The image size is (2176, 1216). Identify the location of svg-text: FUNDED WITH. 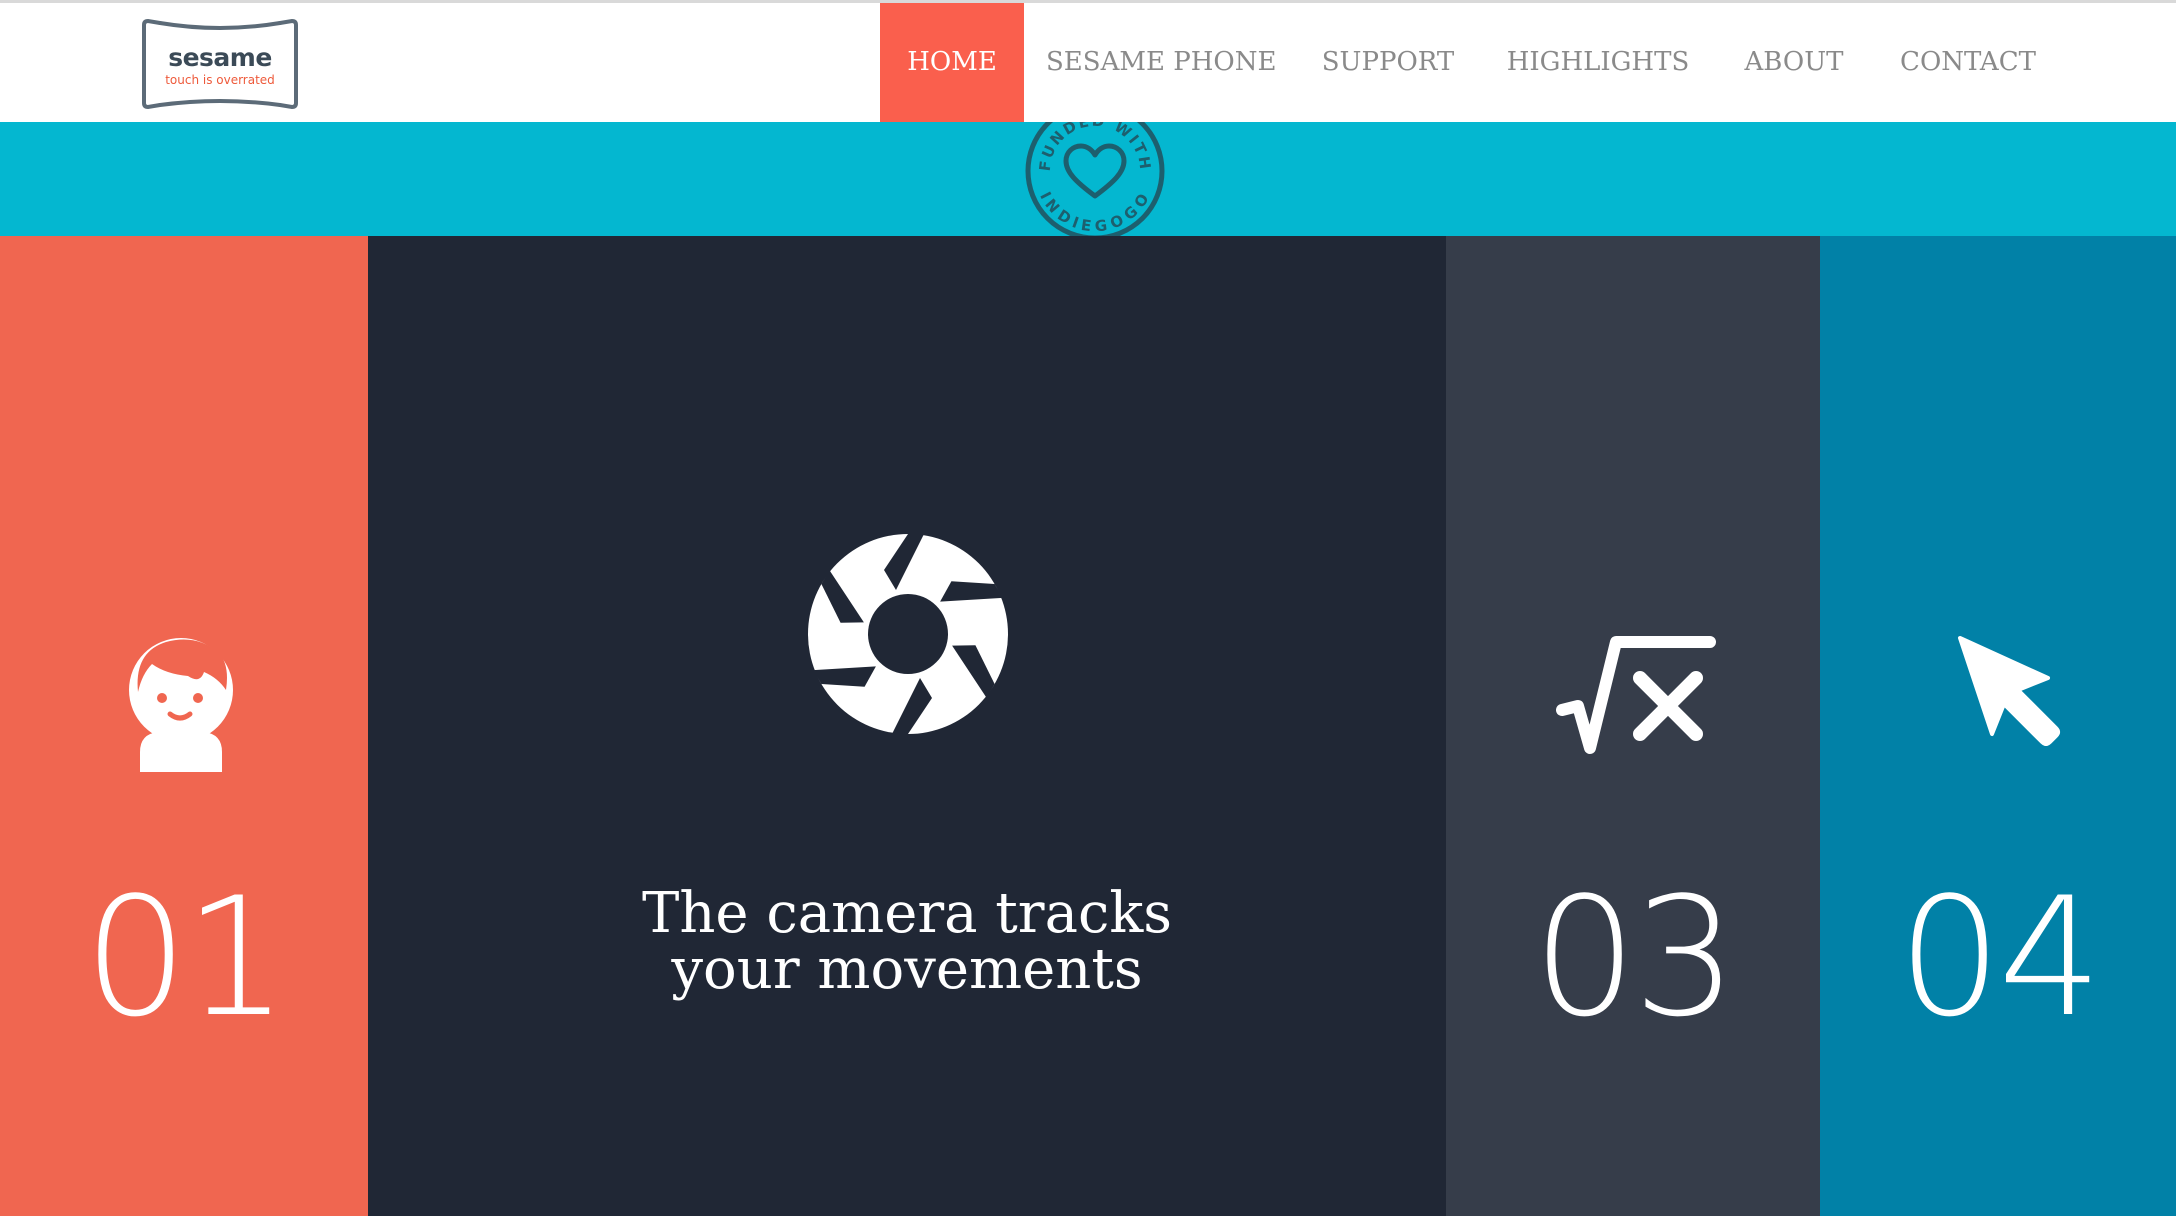
(1095, 147).